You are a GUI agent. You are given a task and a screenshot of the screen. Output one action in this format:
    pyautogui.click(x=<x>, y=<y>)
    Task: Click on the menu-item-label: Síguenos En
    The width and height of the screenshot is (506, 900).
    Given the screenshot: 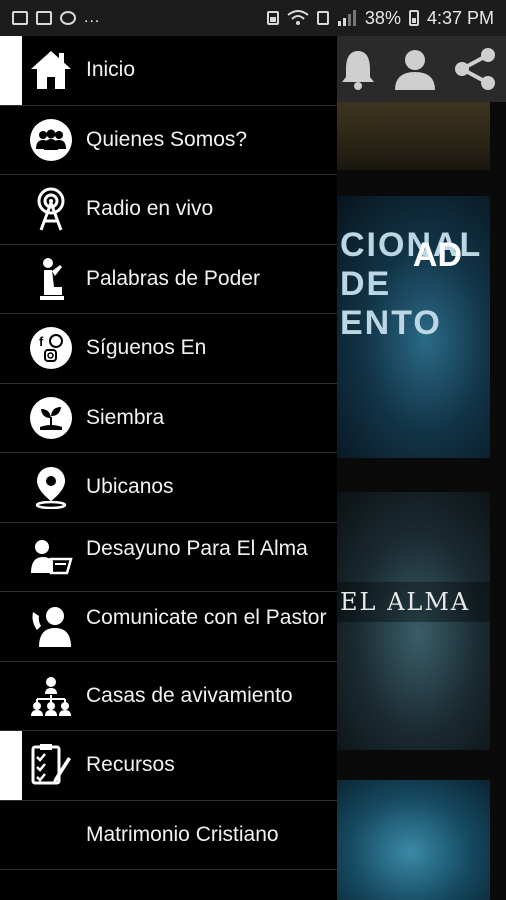 What is the action you would take?
    pyautogui.click(x=146, y=348)
    